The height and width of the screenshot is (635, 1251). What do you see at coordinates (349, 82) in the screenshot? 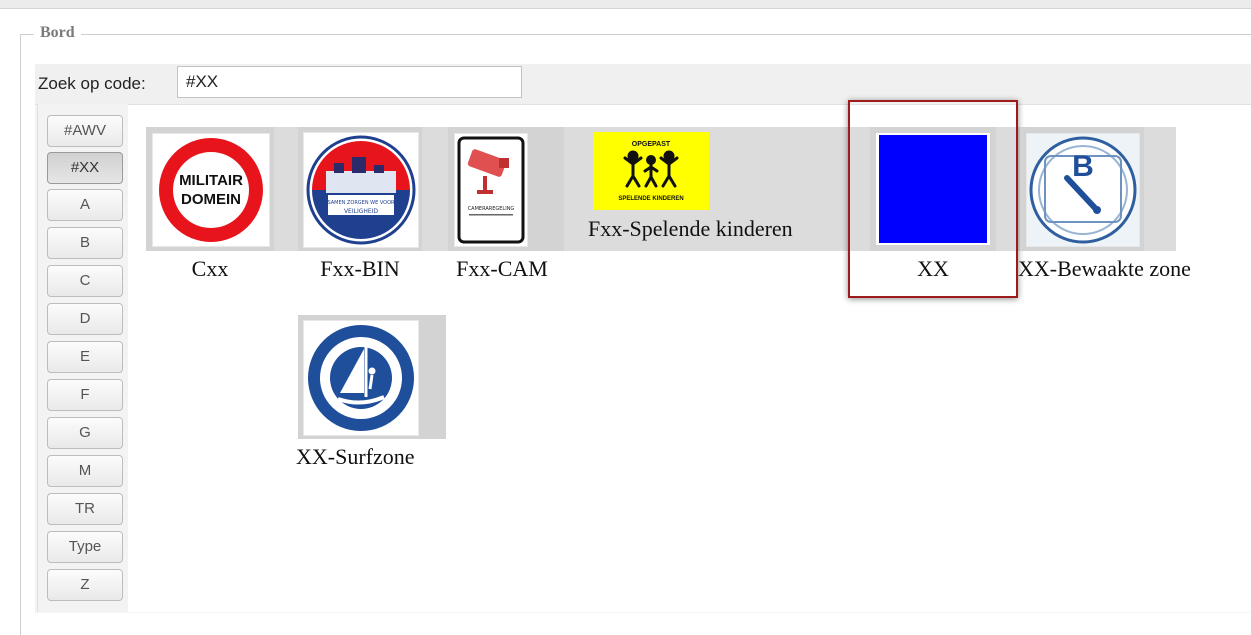
I see `search-input` at bounding box center [349, 82].